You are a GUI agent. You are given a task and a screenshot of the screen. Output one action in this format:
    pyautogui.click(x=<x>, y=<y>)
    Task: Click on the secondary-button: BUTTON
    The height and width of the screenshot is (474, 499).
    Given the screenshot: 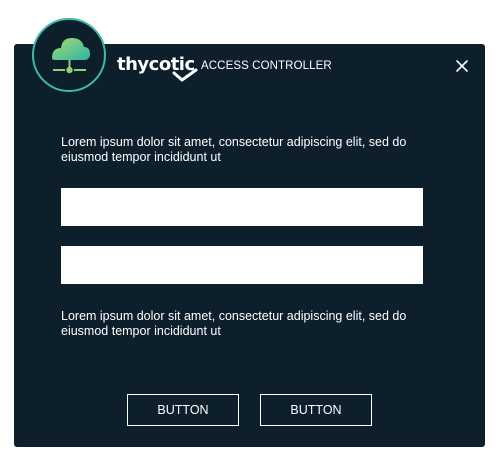 What is the action you would take?
    pyautogui.click(x=316, y=410)
    